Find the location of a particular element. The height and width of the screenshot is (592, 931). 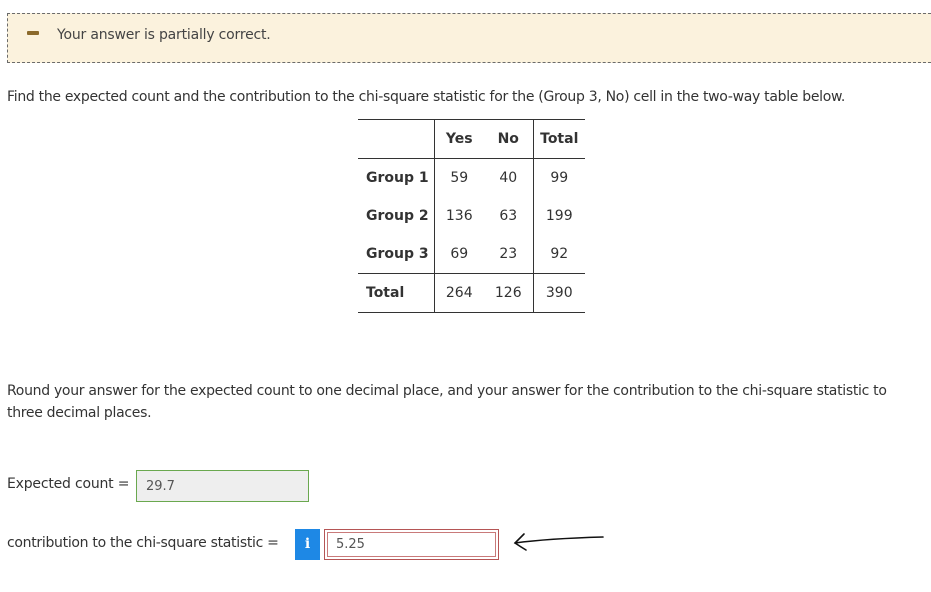

contribution-input is located at coordinates (411, 544).